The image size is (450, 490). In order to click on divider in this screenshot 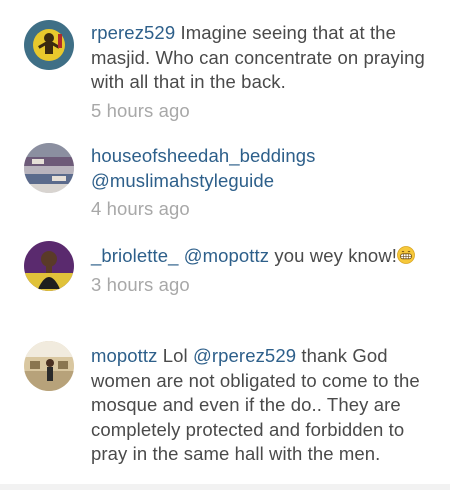, I will do `click(225, 487)`.